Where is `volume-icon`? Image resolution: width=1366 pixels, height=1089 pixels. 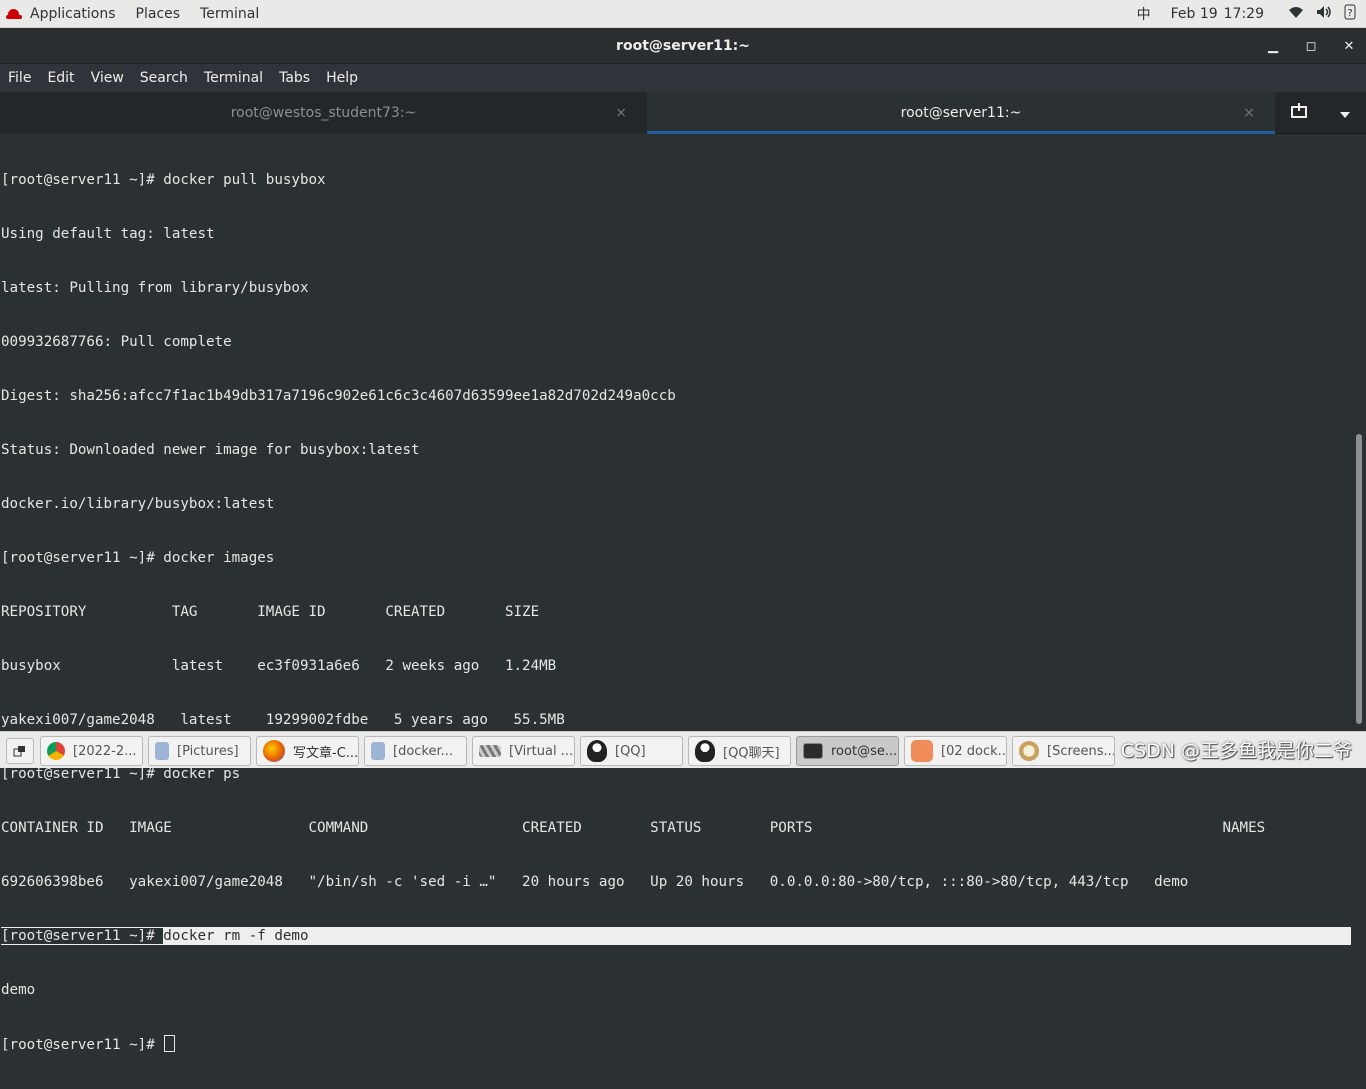
volume-icon is located at coordinates (1324, 14).